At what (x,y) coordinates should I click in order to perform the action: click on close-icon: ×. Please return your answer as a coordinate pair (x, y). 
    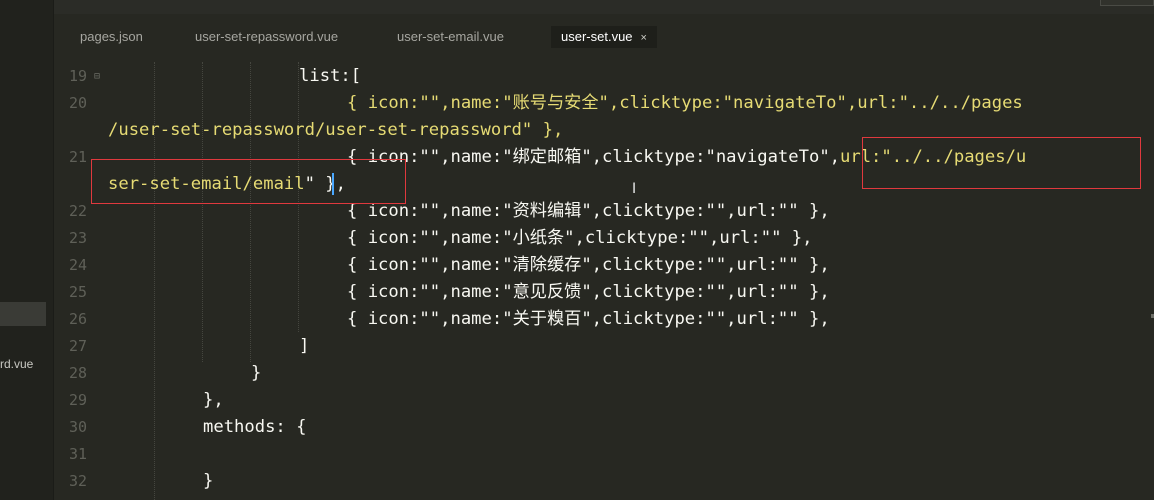
    Looking at the image, I should click on (644, 38).